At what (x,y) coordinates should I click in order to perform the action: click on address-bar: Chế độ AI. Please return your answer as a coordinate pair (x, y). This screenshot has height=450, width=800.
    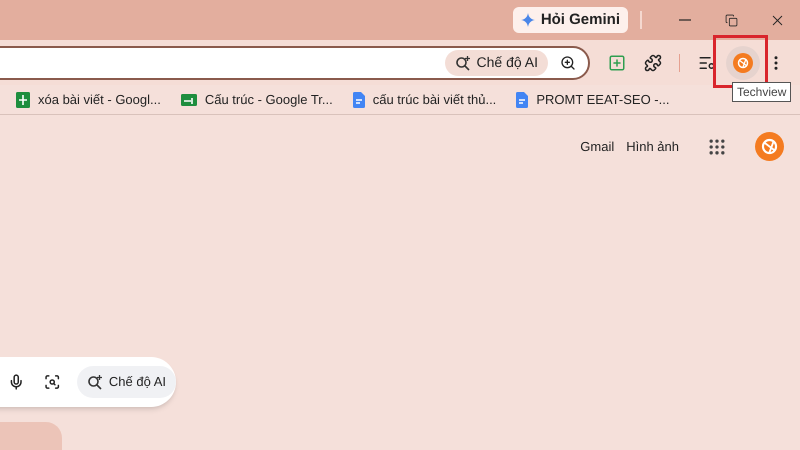
    Looking at the image, I should click on (295, 63).